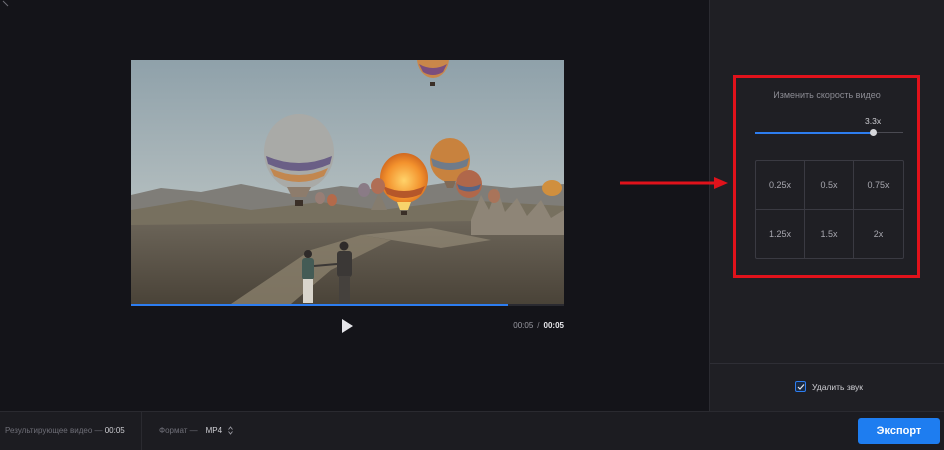  I want to click on bottom-divider, so click(141, 431).